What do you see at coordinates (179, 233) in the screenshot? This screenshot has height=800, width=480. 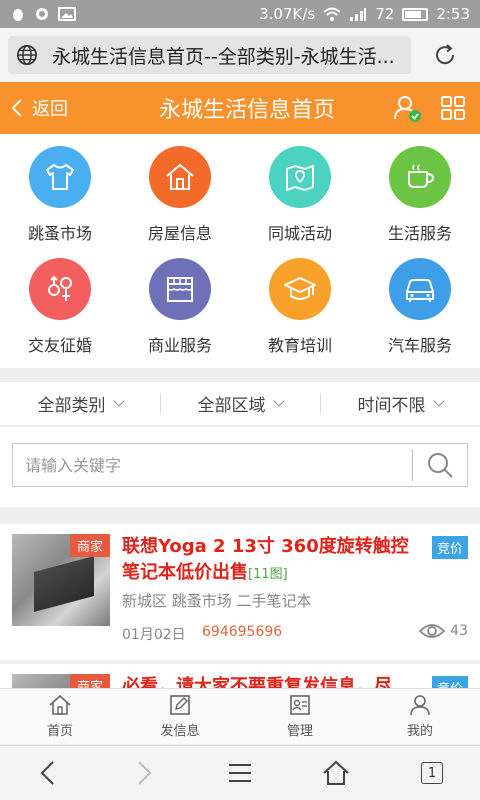 I see `category-label: 房屋信息` at bounding box center [179, 233].